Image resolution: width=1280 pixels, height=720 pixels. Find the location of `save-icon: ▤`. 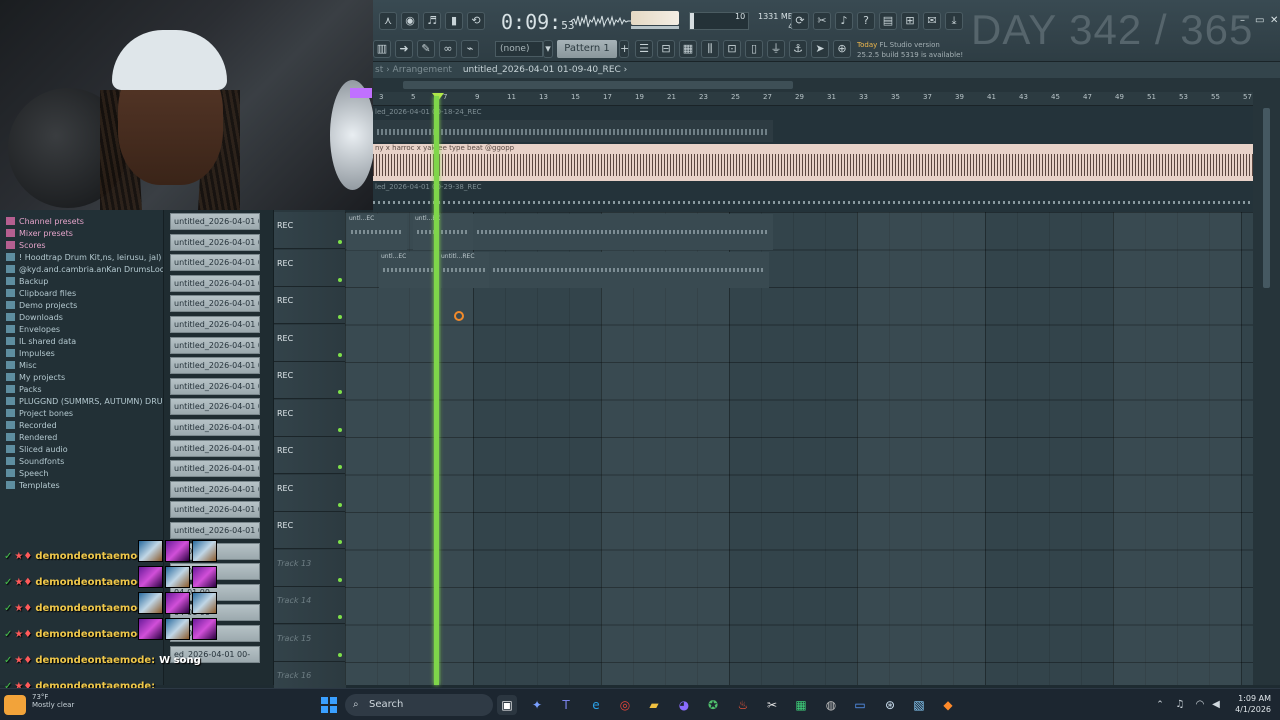

save-icon: ▤ is located at coordinates (888, 21).